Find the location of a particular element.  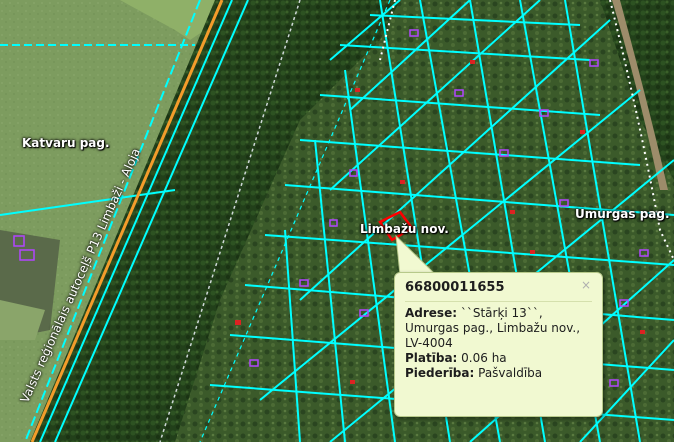

area-label: Platība: is located at coordinates (431, 358).